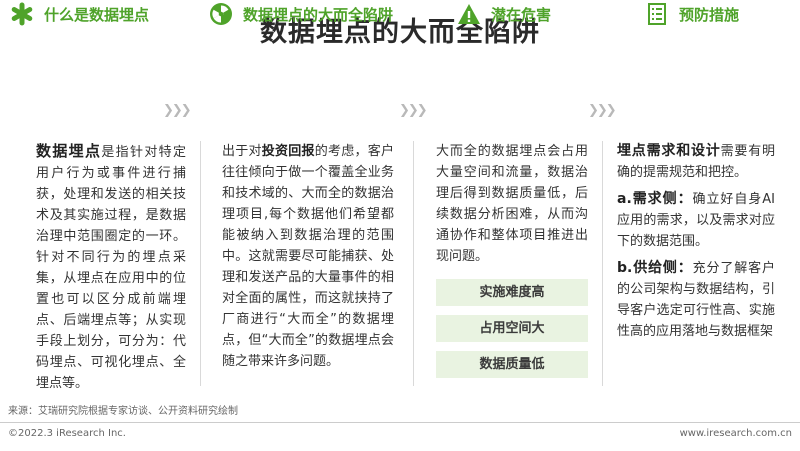 This screenshot has height=451, width=800. Describe the element at coordinates (288, 151) in the screenshot. I see `trap-term: 投资回报` at that location.